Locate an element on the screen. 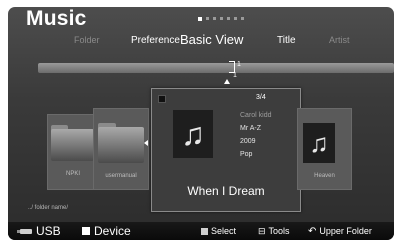 The image size is (402, 242). checkbox-icon is located at coordinates (162, 99).